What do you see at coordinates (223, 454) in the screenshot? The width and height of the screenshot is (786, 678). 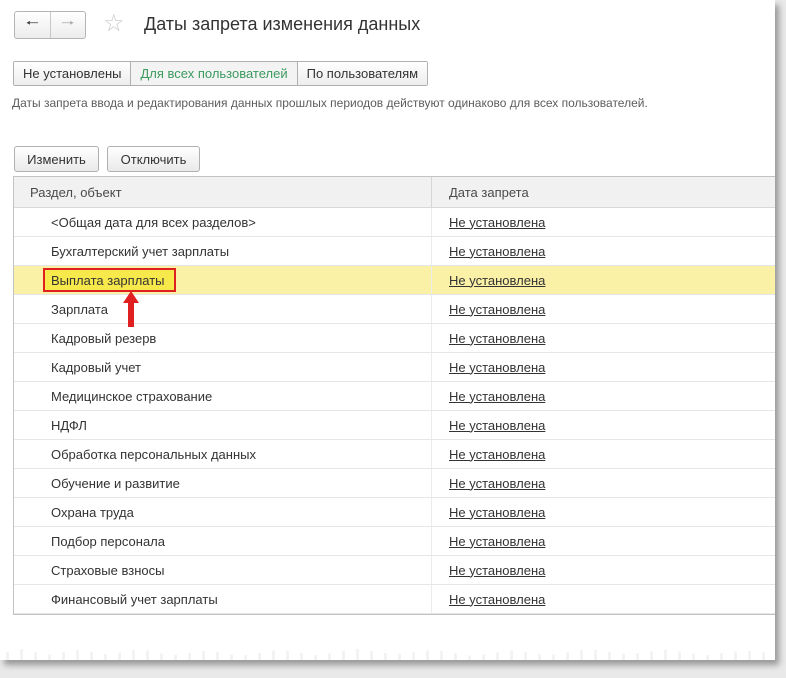 I see `section-cell: Обработка персональных данных` at bounding box center [223, 454].